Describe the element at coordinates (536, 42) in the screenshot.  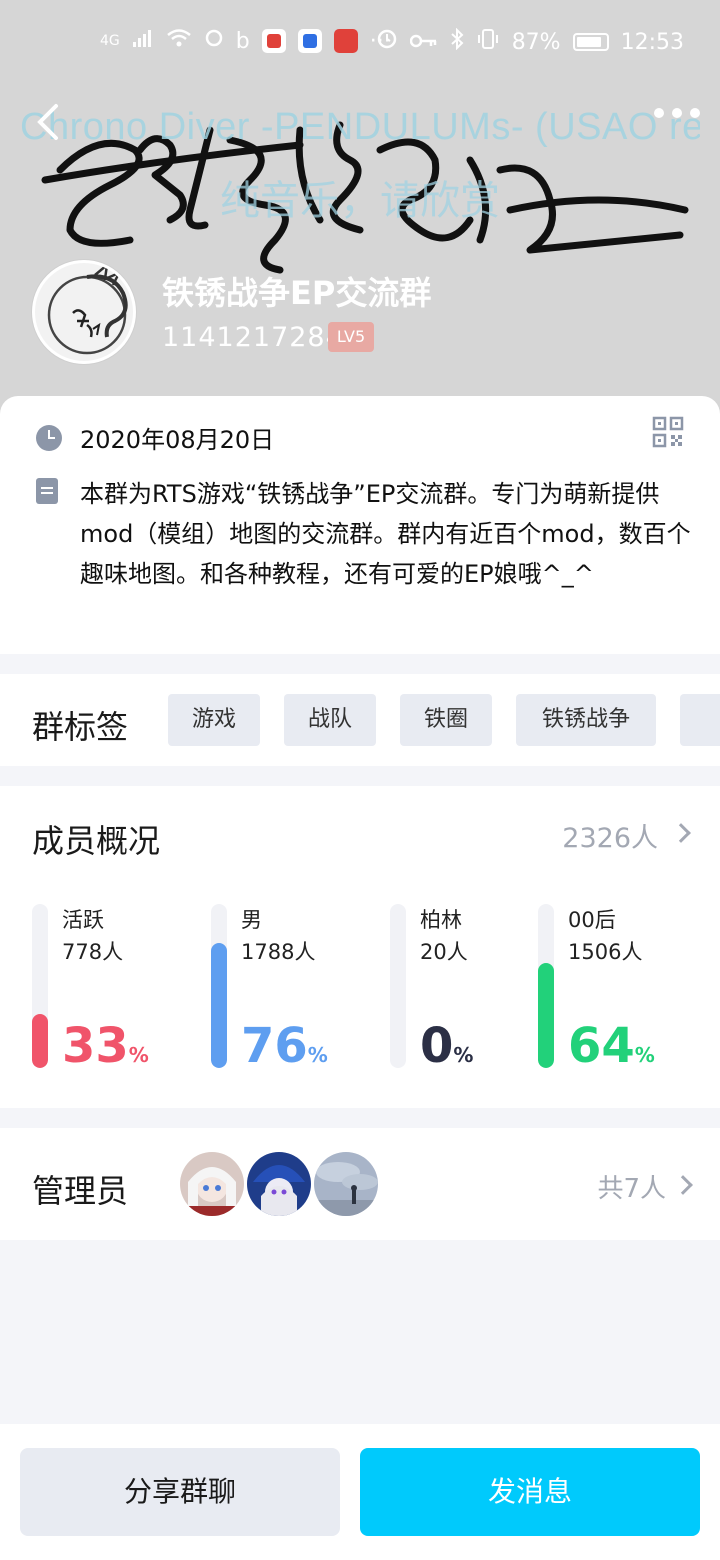
I see `battery-percent: 87%` at that location.